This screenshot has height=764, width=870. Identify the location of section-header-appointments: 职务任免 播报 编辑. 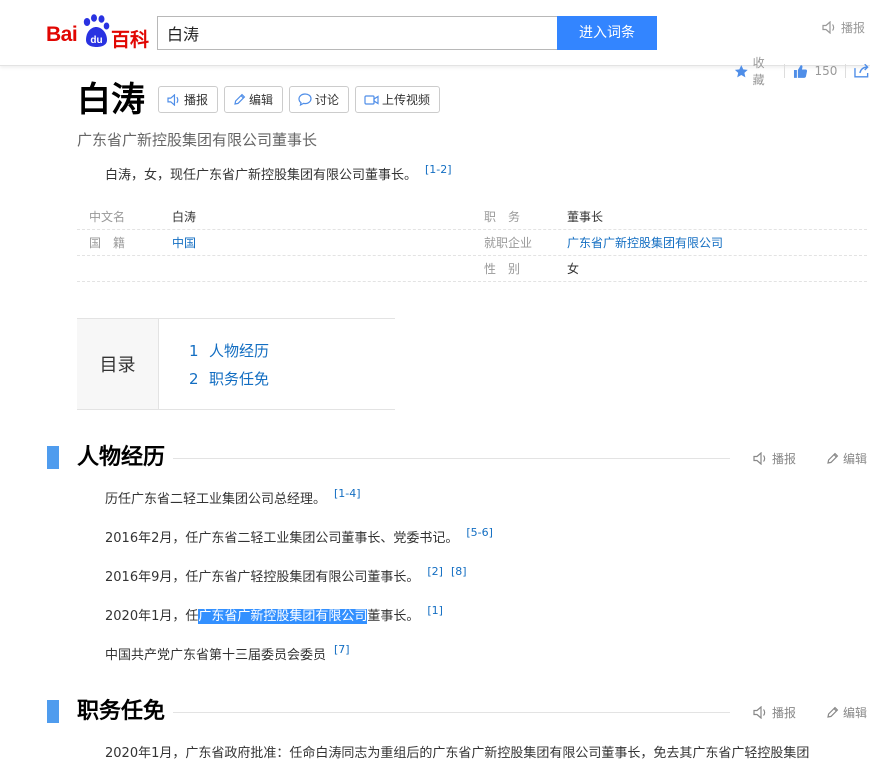
(458, 712).